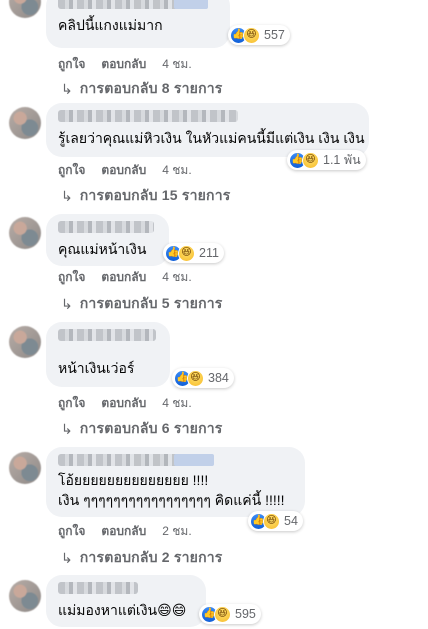 The image size is (428, 629). Describe the element at coordinates (151, 557) in the screenshot. I see `replies-count-label: การตอบกลับ 2 รายการ` at that location.